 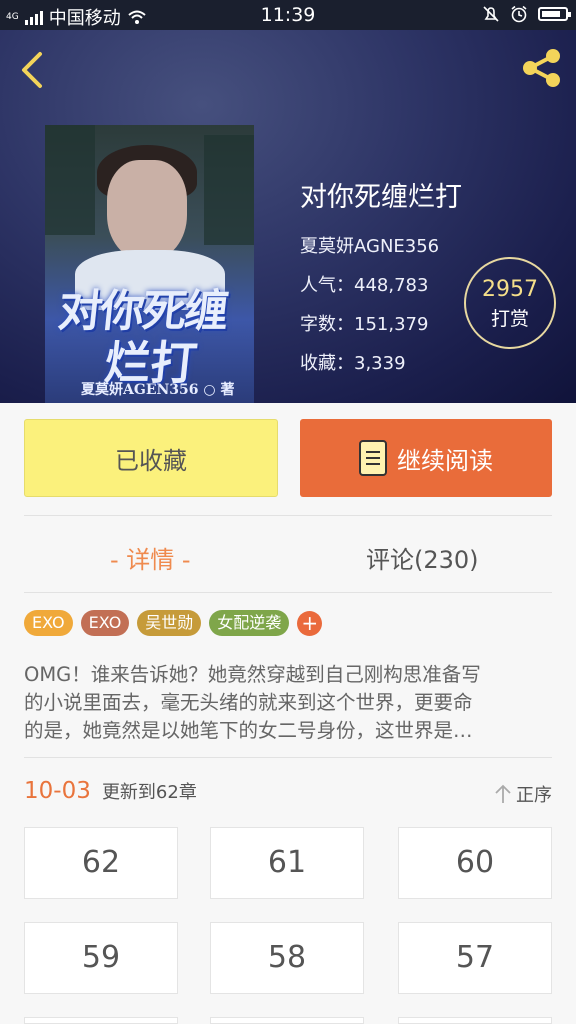 What do you see at coordinates (491, 14) in the screenshot?
I see `mute-icon` at bounding box center [491, 14].